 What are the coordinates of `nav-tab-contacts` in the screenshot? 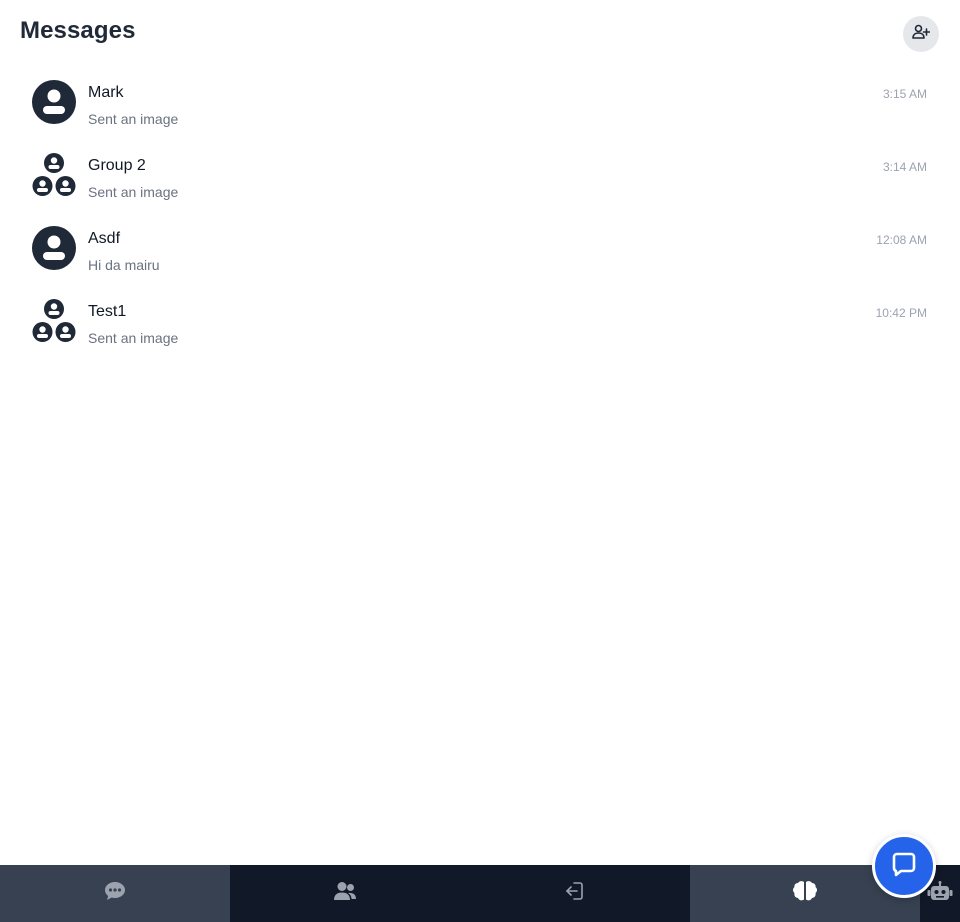 It's located at (345, 893).